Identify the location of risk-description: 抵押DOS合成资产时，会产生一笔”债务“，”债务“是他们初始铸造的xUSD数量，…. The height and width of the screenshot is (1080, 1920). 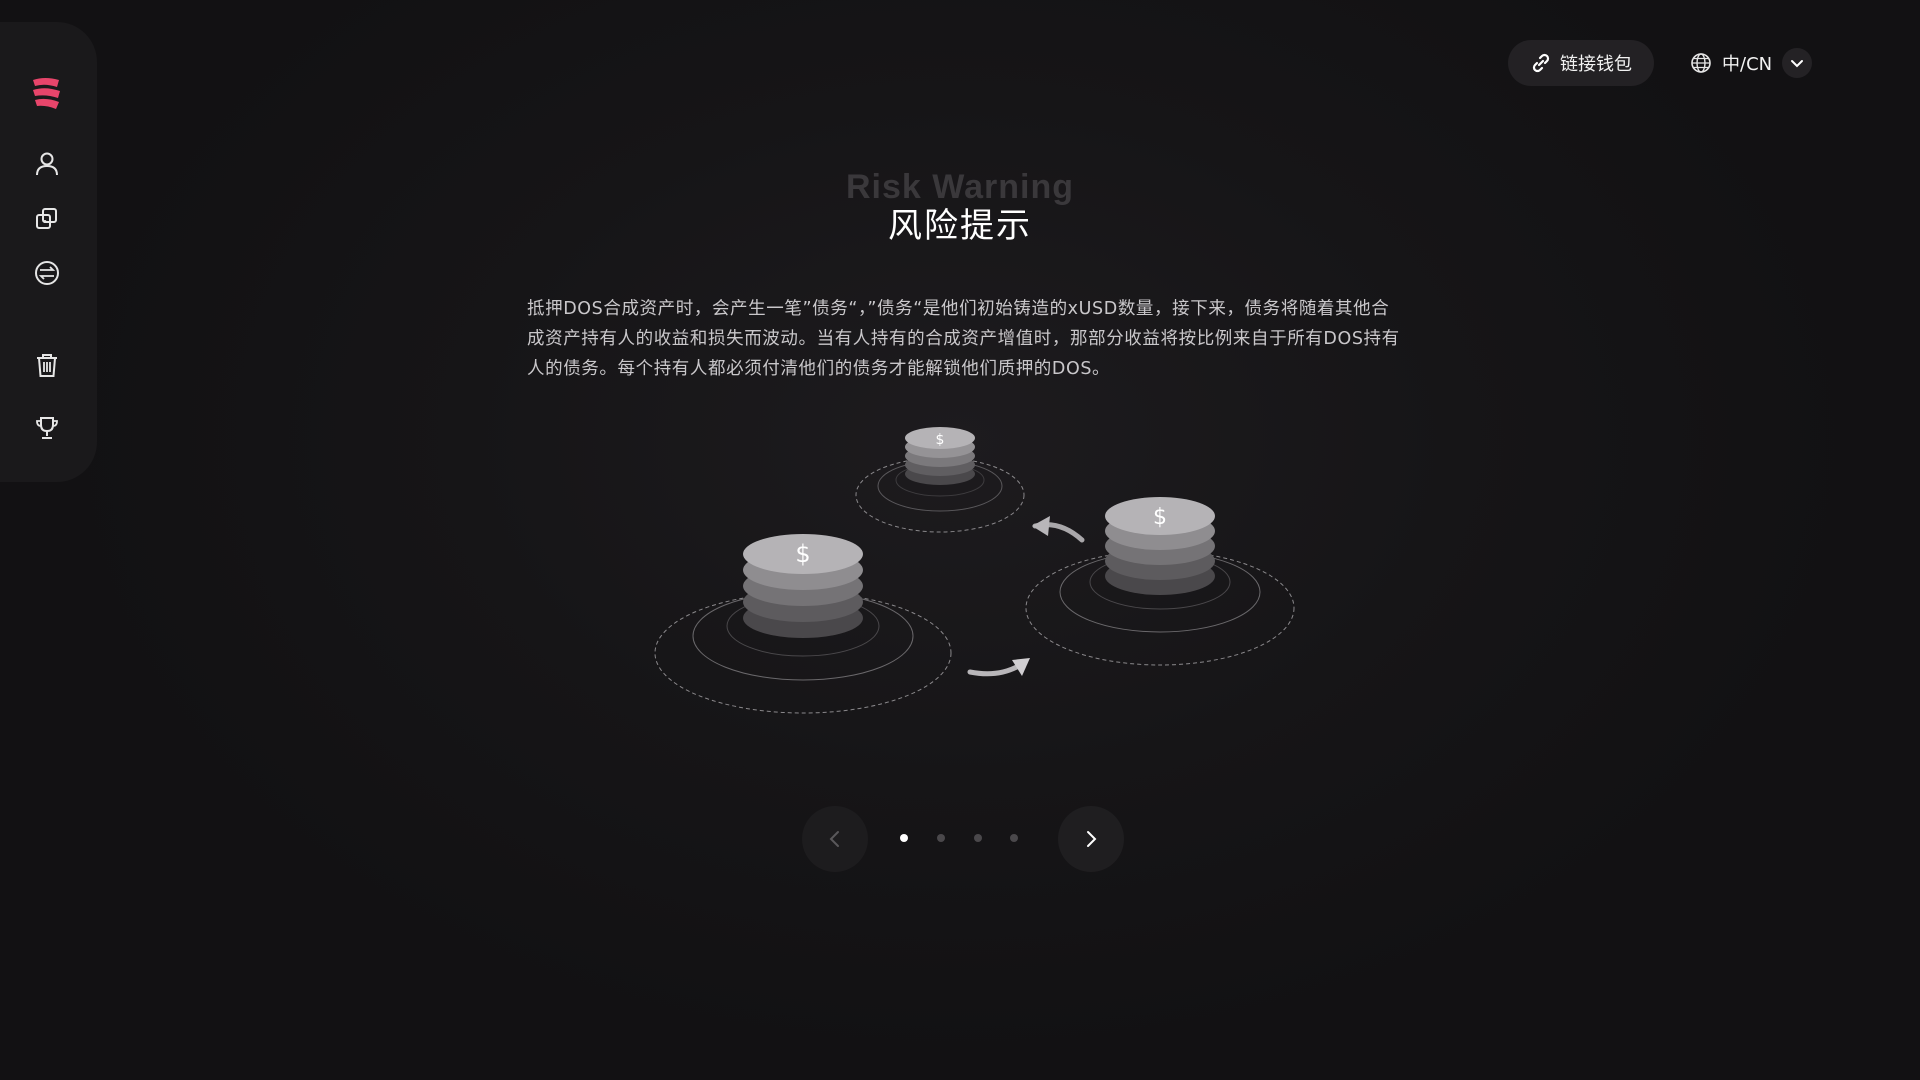
(963, 338).